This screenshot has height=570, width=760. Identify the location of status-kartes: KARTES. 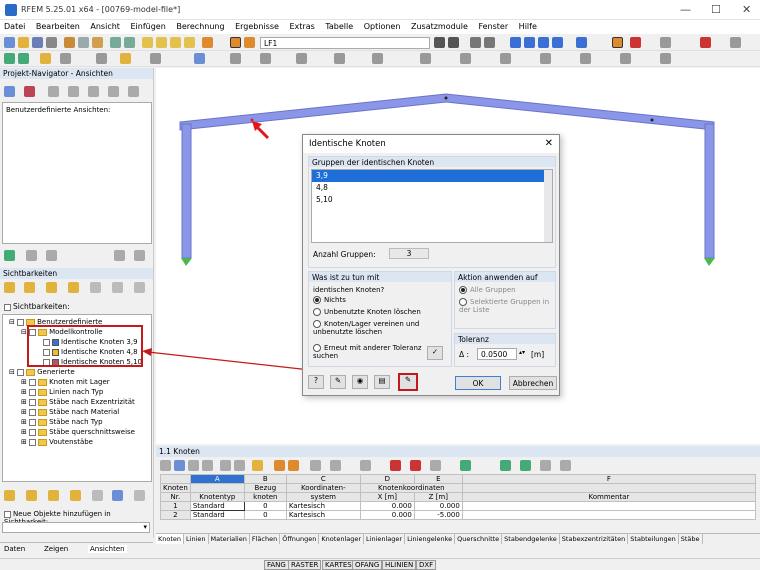
(338, 565).